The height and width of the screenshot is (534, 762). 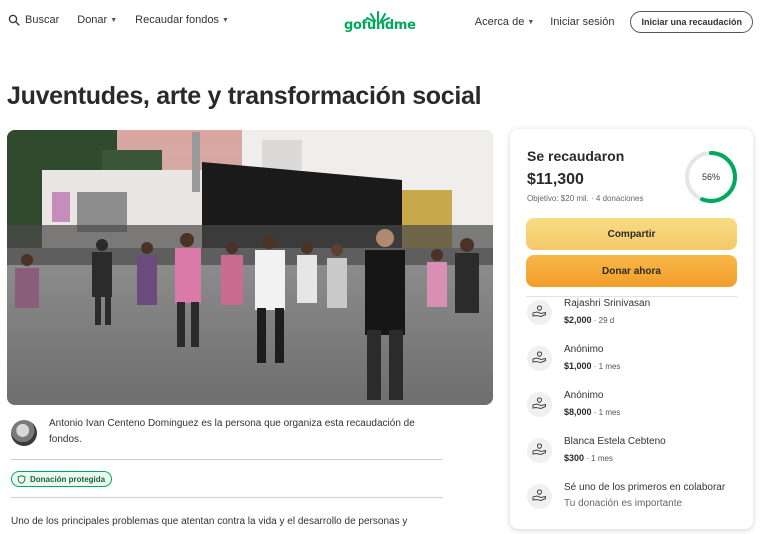 What do you see at coordinates (588, 458) in the screenshot?
I see `donation-meta: $300 · 1 mes` at bounding box center [588, 458].